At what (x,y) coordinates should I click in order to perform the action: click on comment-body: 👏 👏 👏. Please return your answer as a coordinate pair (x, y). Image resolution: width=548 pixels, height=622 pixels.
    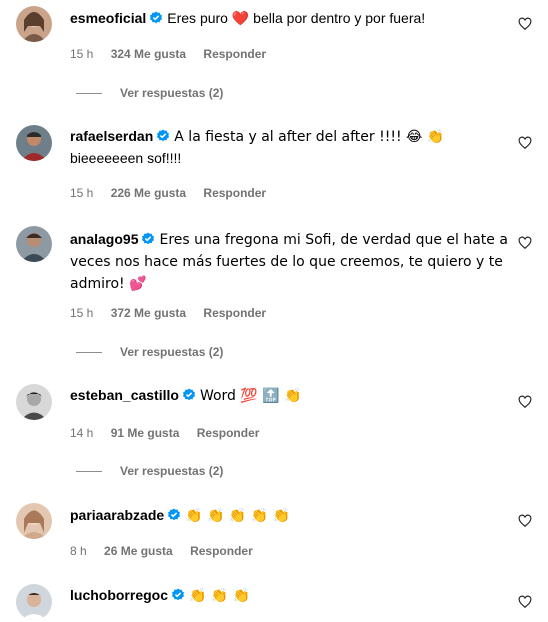
    Looking at the image, I should click on (220, 596).